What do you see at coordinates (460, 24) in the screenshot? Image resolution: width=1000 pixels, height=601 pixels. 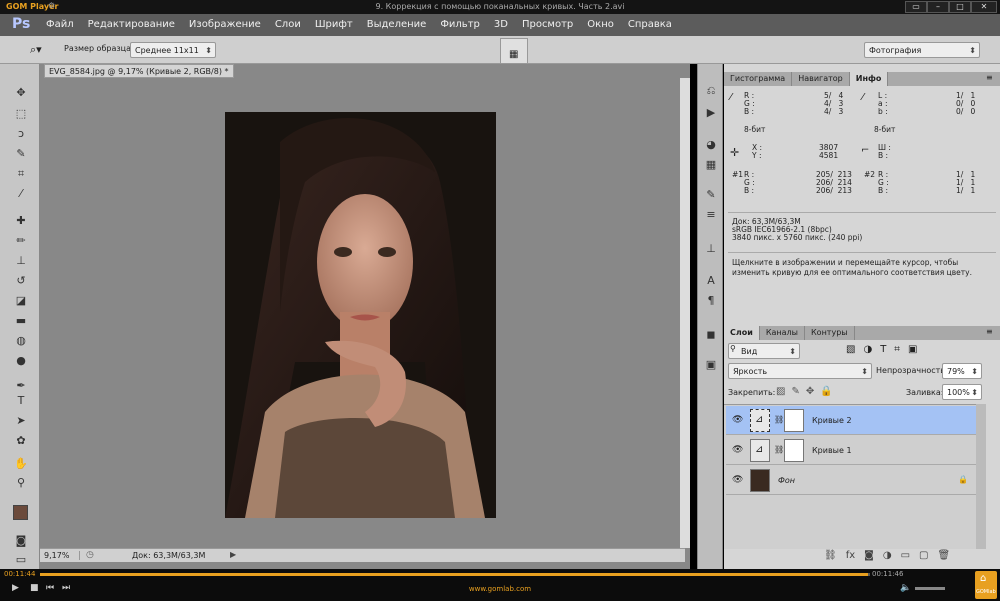 I see `menu-filter: Фильтр` at bounding box center [460, 24].